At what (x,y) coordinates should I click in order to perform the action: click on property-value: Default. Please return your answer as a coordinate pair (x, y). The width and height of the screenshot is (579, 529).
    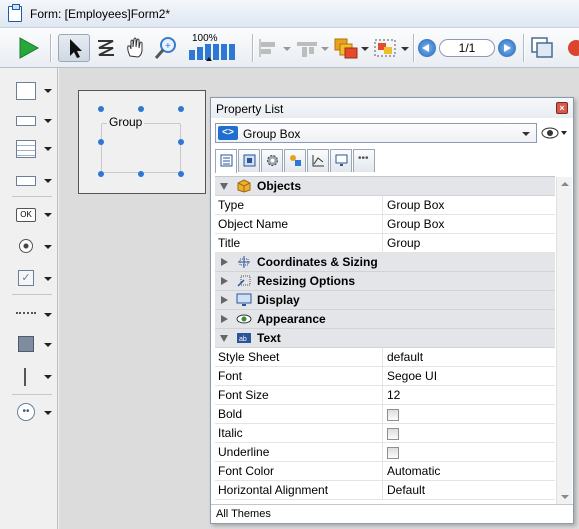
    Looking at the image, I should click on (469, 490).